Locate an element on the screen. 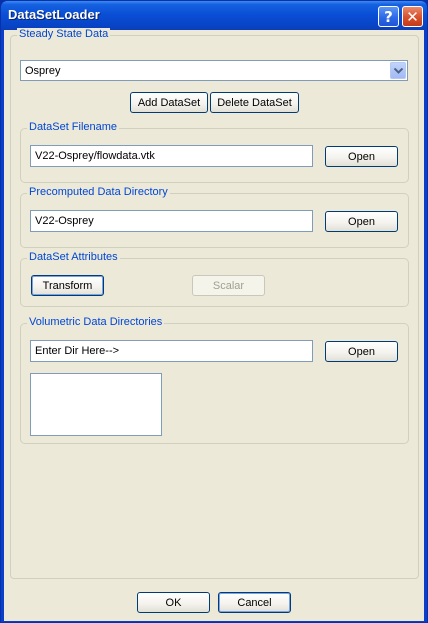 The height and width of the screenshot is (623, 428). precomputed-directory-input: V22-Osprey is located at coordinates (171, 221).